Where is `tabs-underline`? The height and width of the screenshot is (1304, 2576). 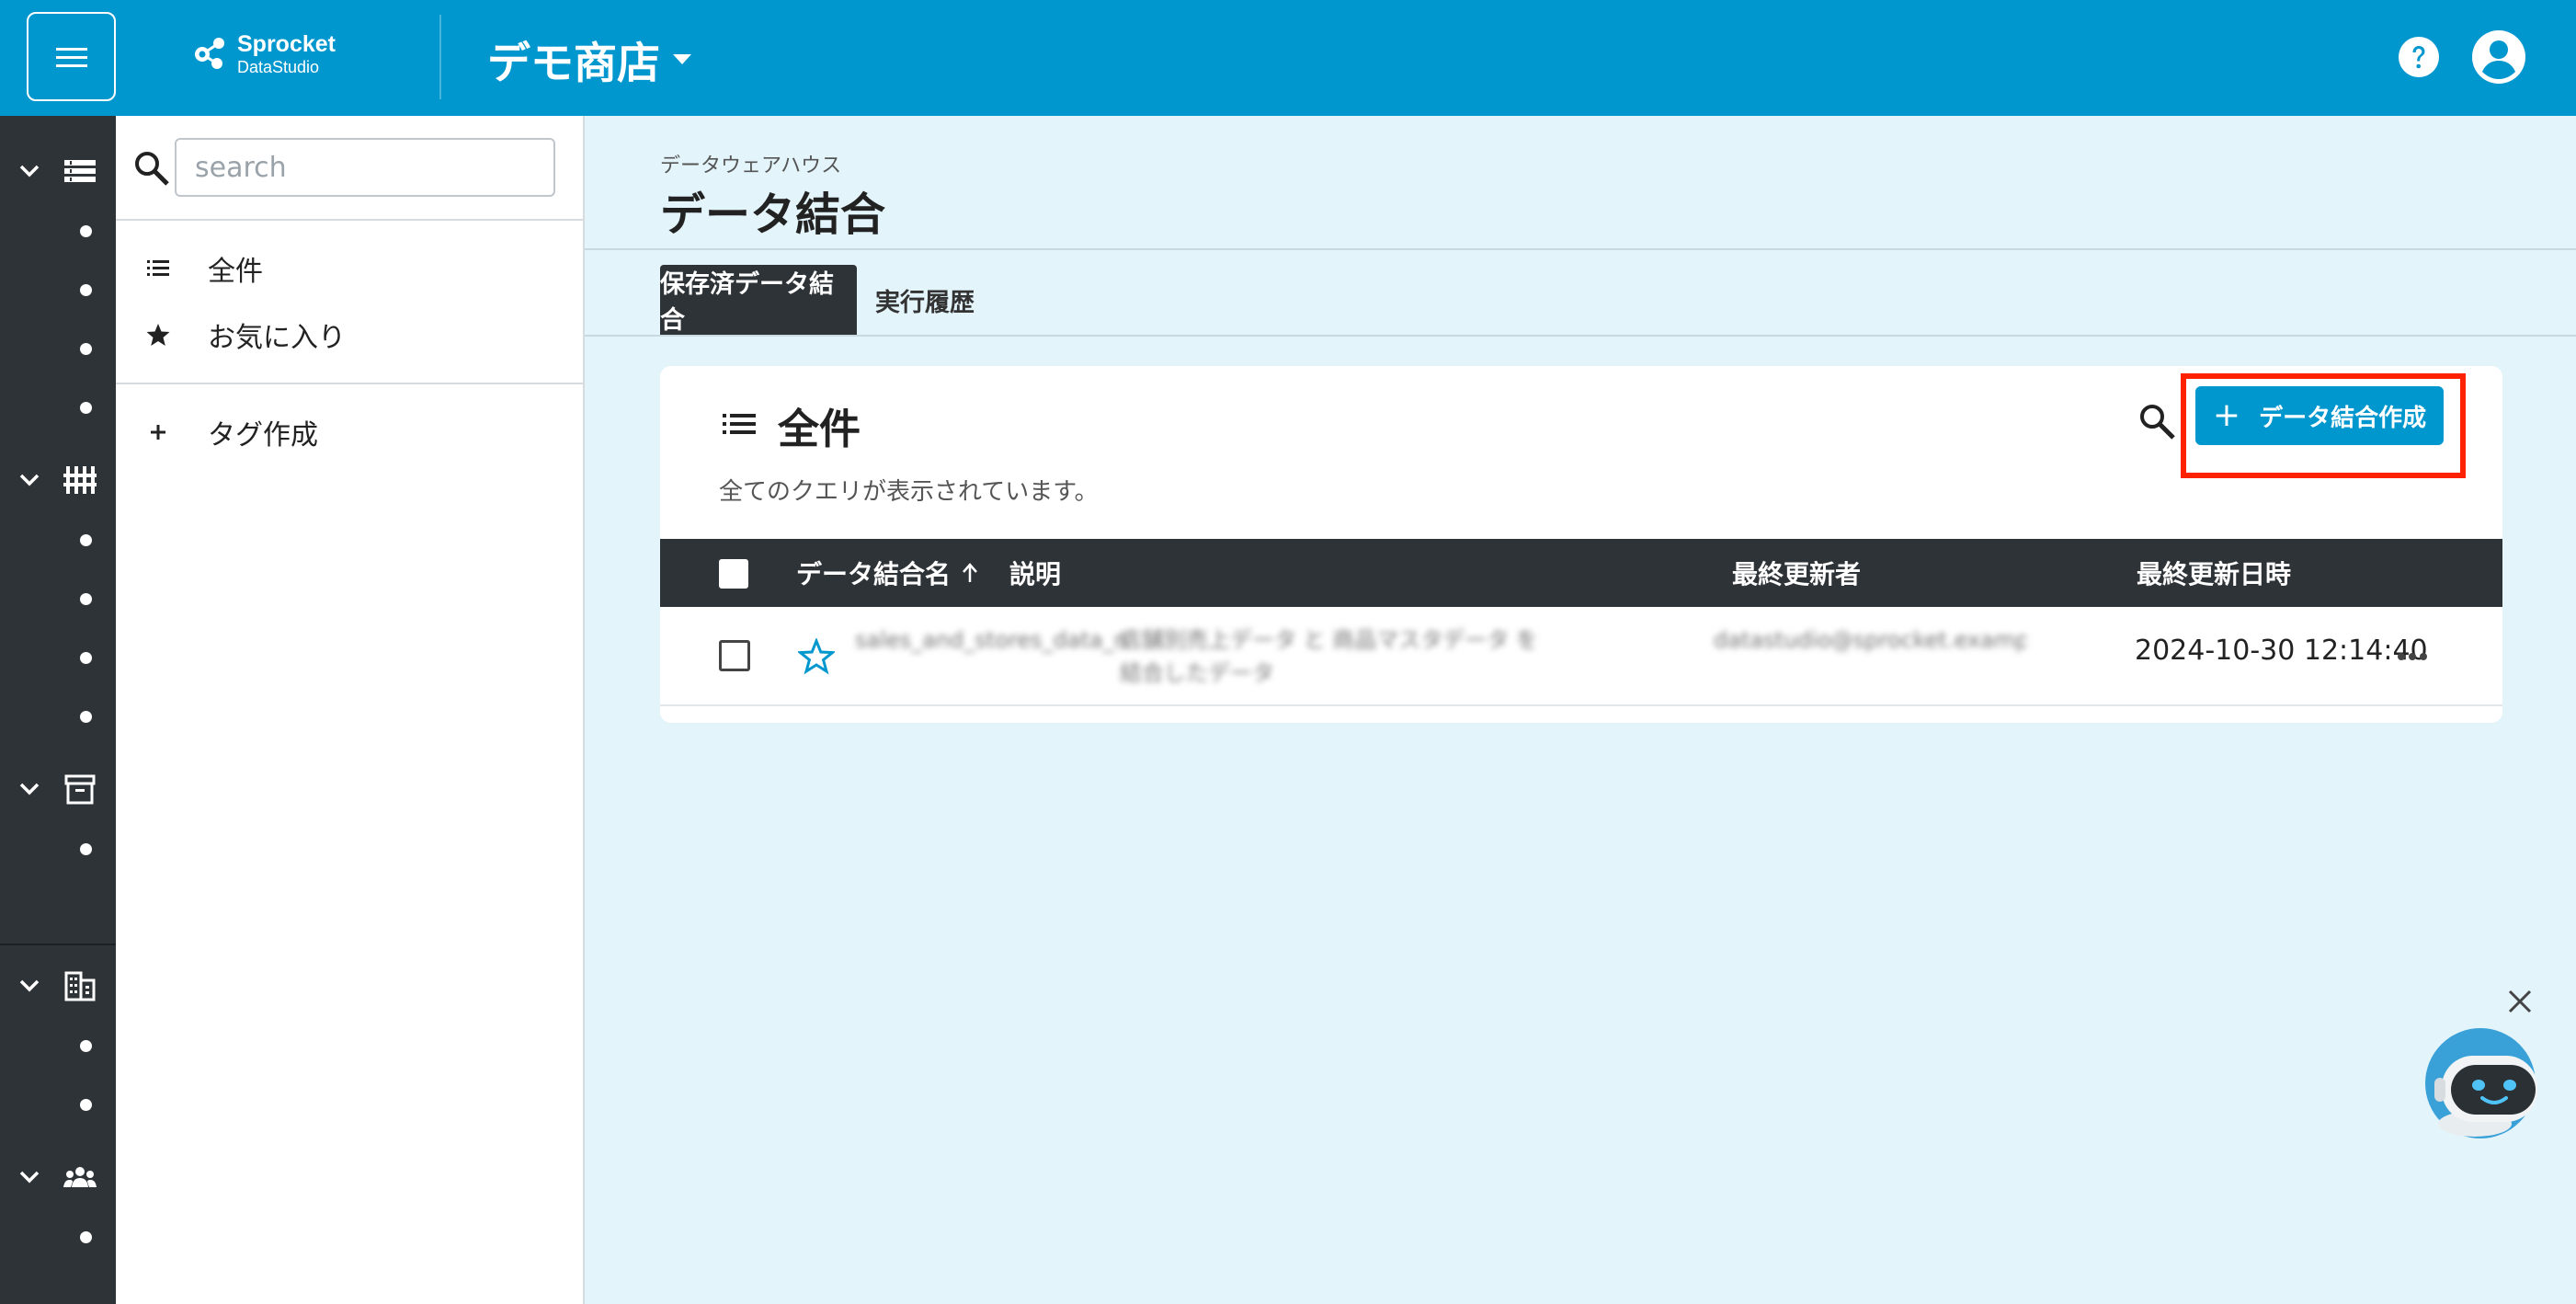 tabs-underline is located at coordinates (1580, 336).